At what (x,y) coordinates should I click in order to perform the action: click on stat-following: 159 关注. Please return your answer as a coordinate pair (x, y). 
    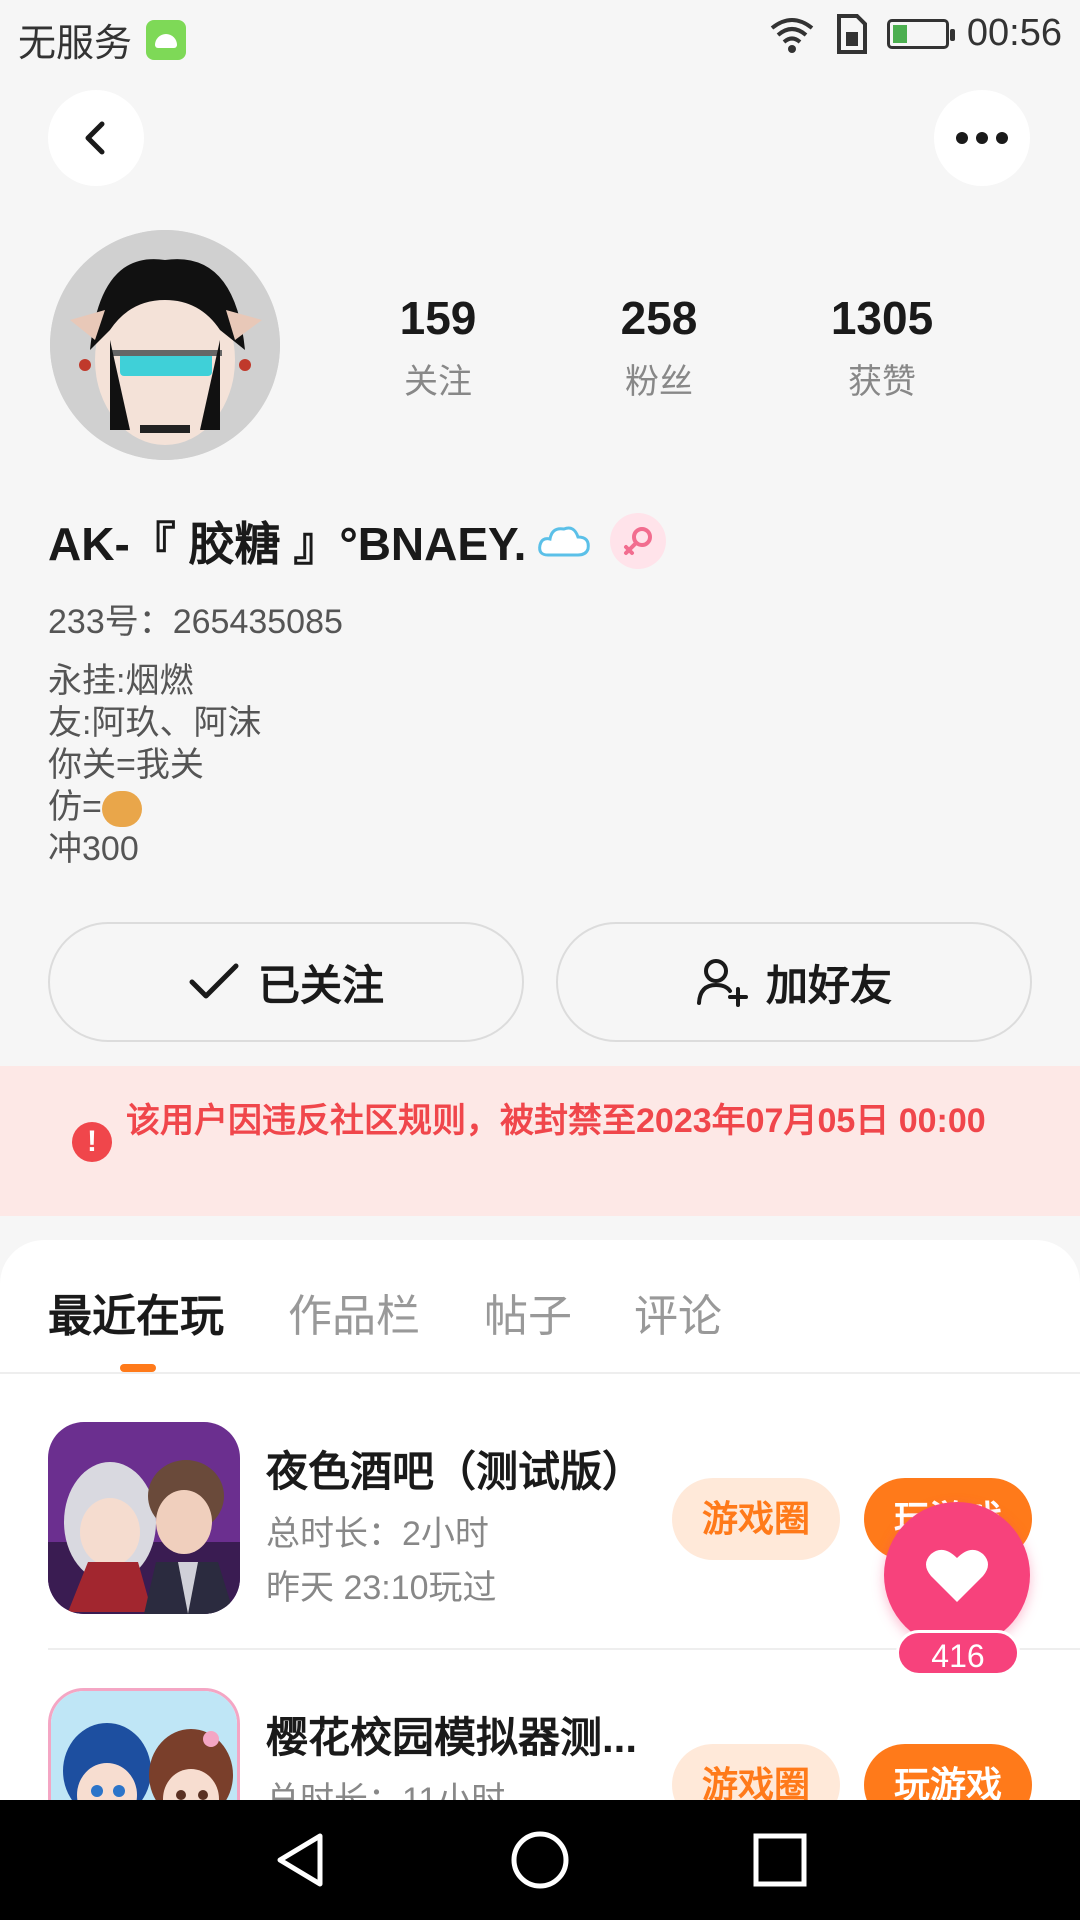
    Looking at the image, I should click on (438, 346).